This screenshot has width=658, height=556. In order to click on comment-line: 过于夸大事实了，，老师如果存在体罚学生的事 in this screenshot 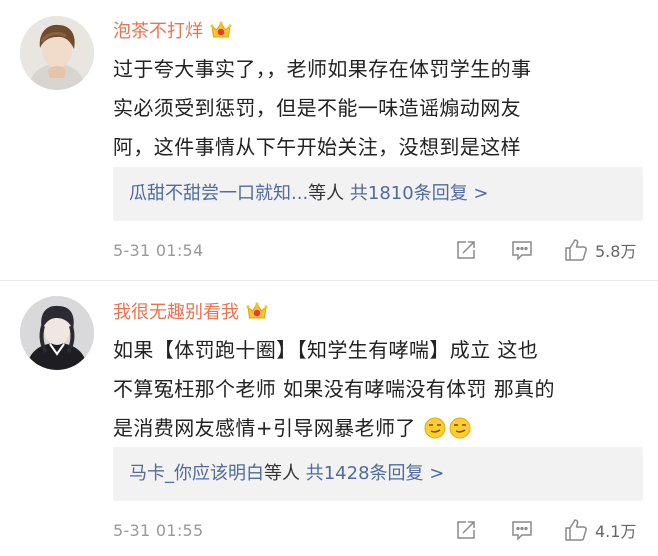, I will do `click(322, 69)`.